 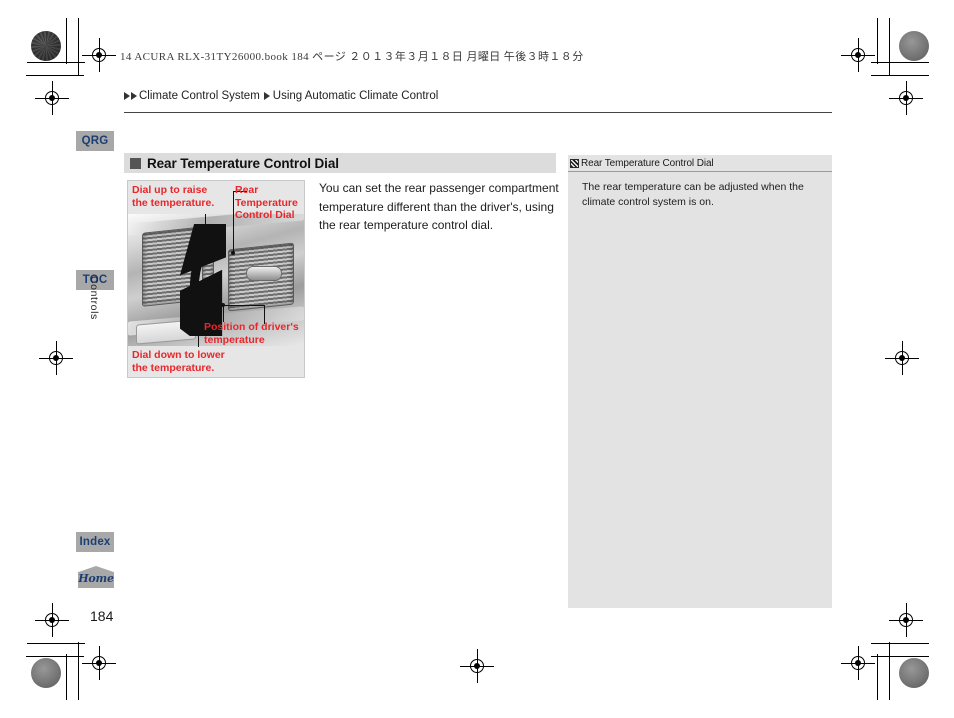 I want to click on sidebar-tab-qrg-label: QRG, so click(x=95, y=141).